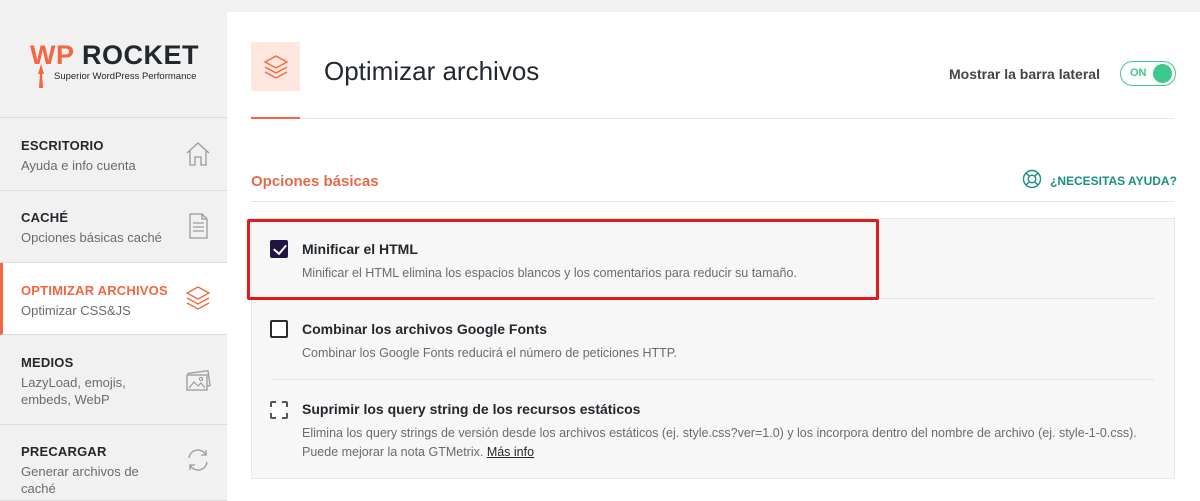 This screenshot has width=1200, height=501. I want to click on sidebar-item-escritorio: ESCRITORIO Ayuda e info cuenta, so click(113, 155).